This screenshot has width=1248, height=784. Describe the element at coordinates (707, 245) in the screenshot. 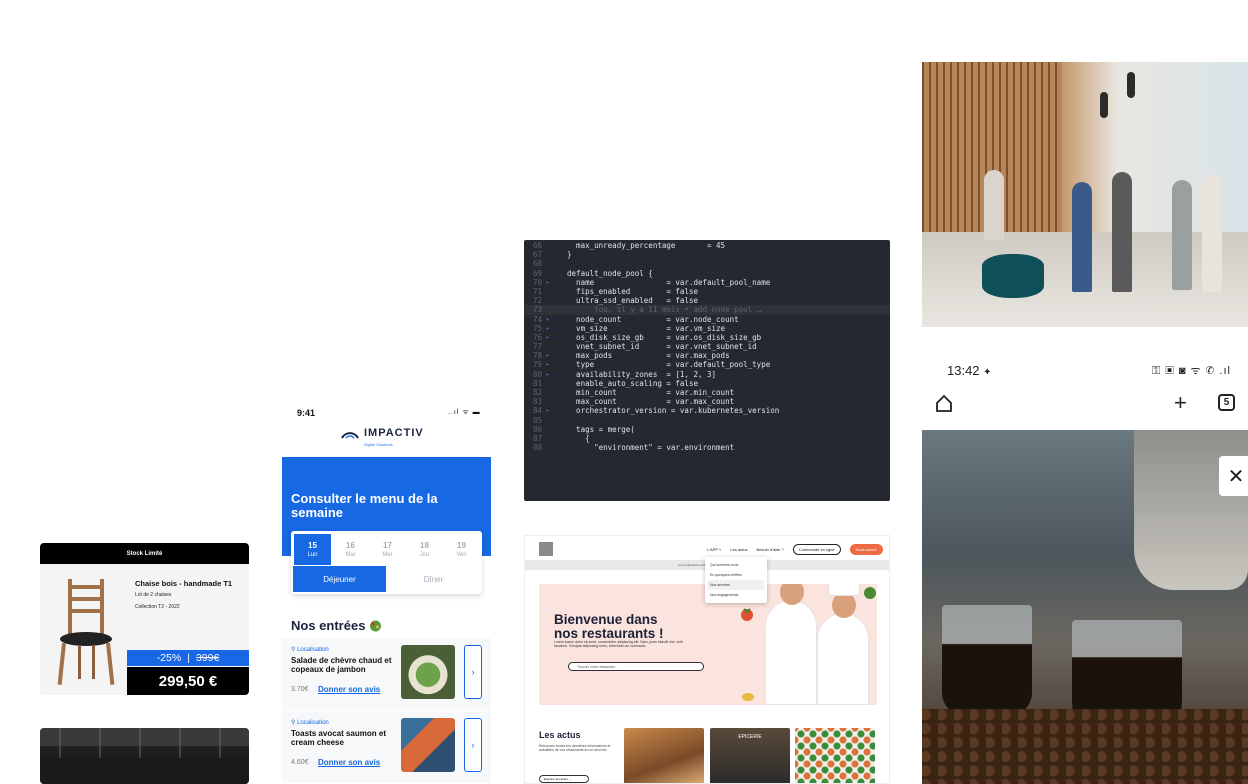

I see `code-line: 66 max_unready_percentage = 45` at that location.